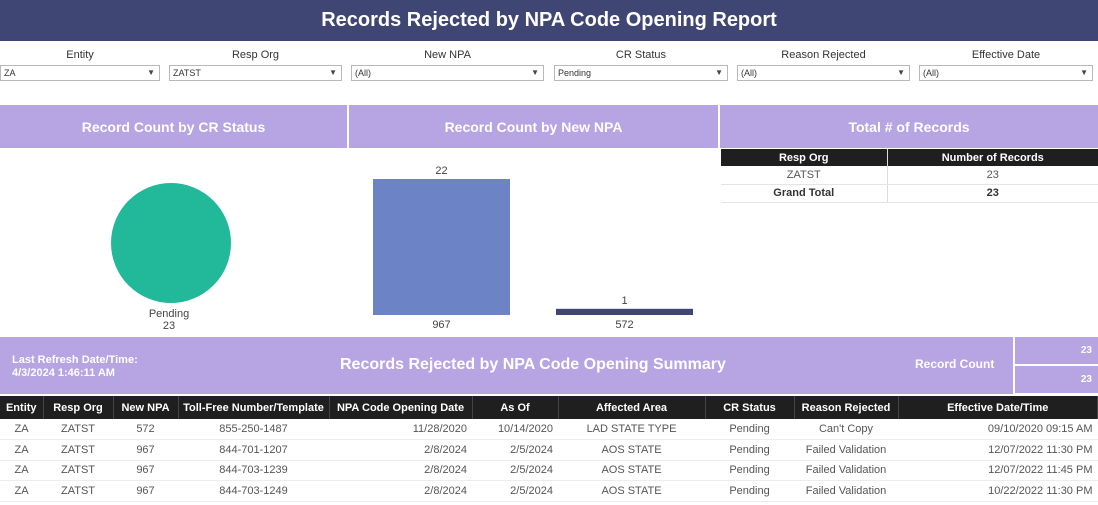 Image resolution: width=1098 pixels, height=505 pixels. Describe the element at coordinates (255, 73) in the screenshot. I see `resp-org-select: ZATST ▼` at that location.